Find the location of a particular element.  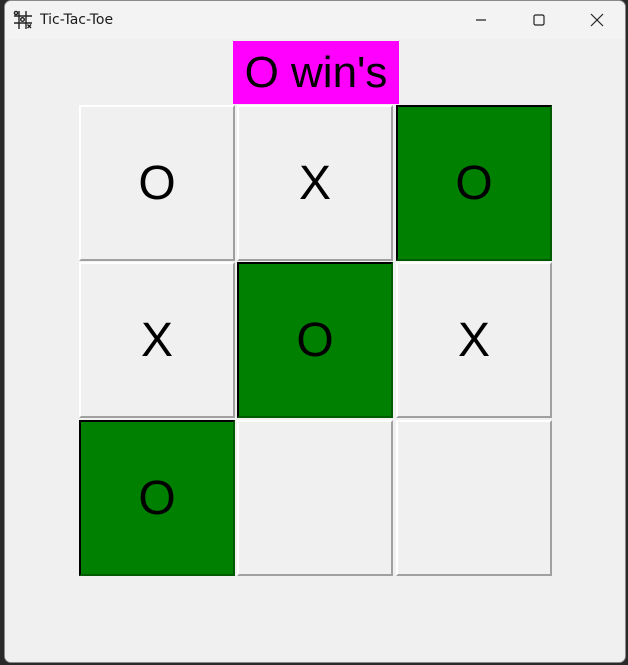

maximize-button is located at coordinates (539, 20).